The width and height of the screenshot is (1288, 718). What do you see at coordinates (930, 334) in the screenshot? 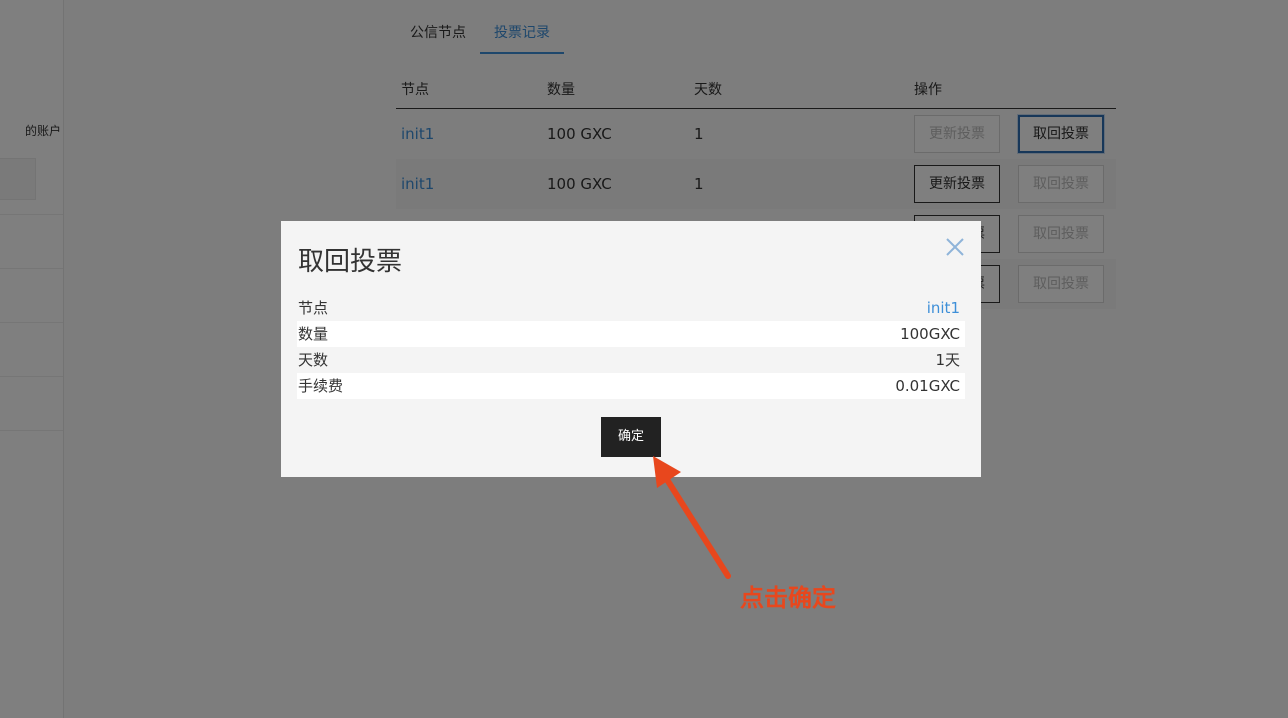
I see `detail-value: 100GXC` at bounding box center [930, 334].